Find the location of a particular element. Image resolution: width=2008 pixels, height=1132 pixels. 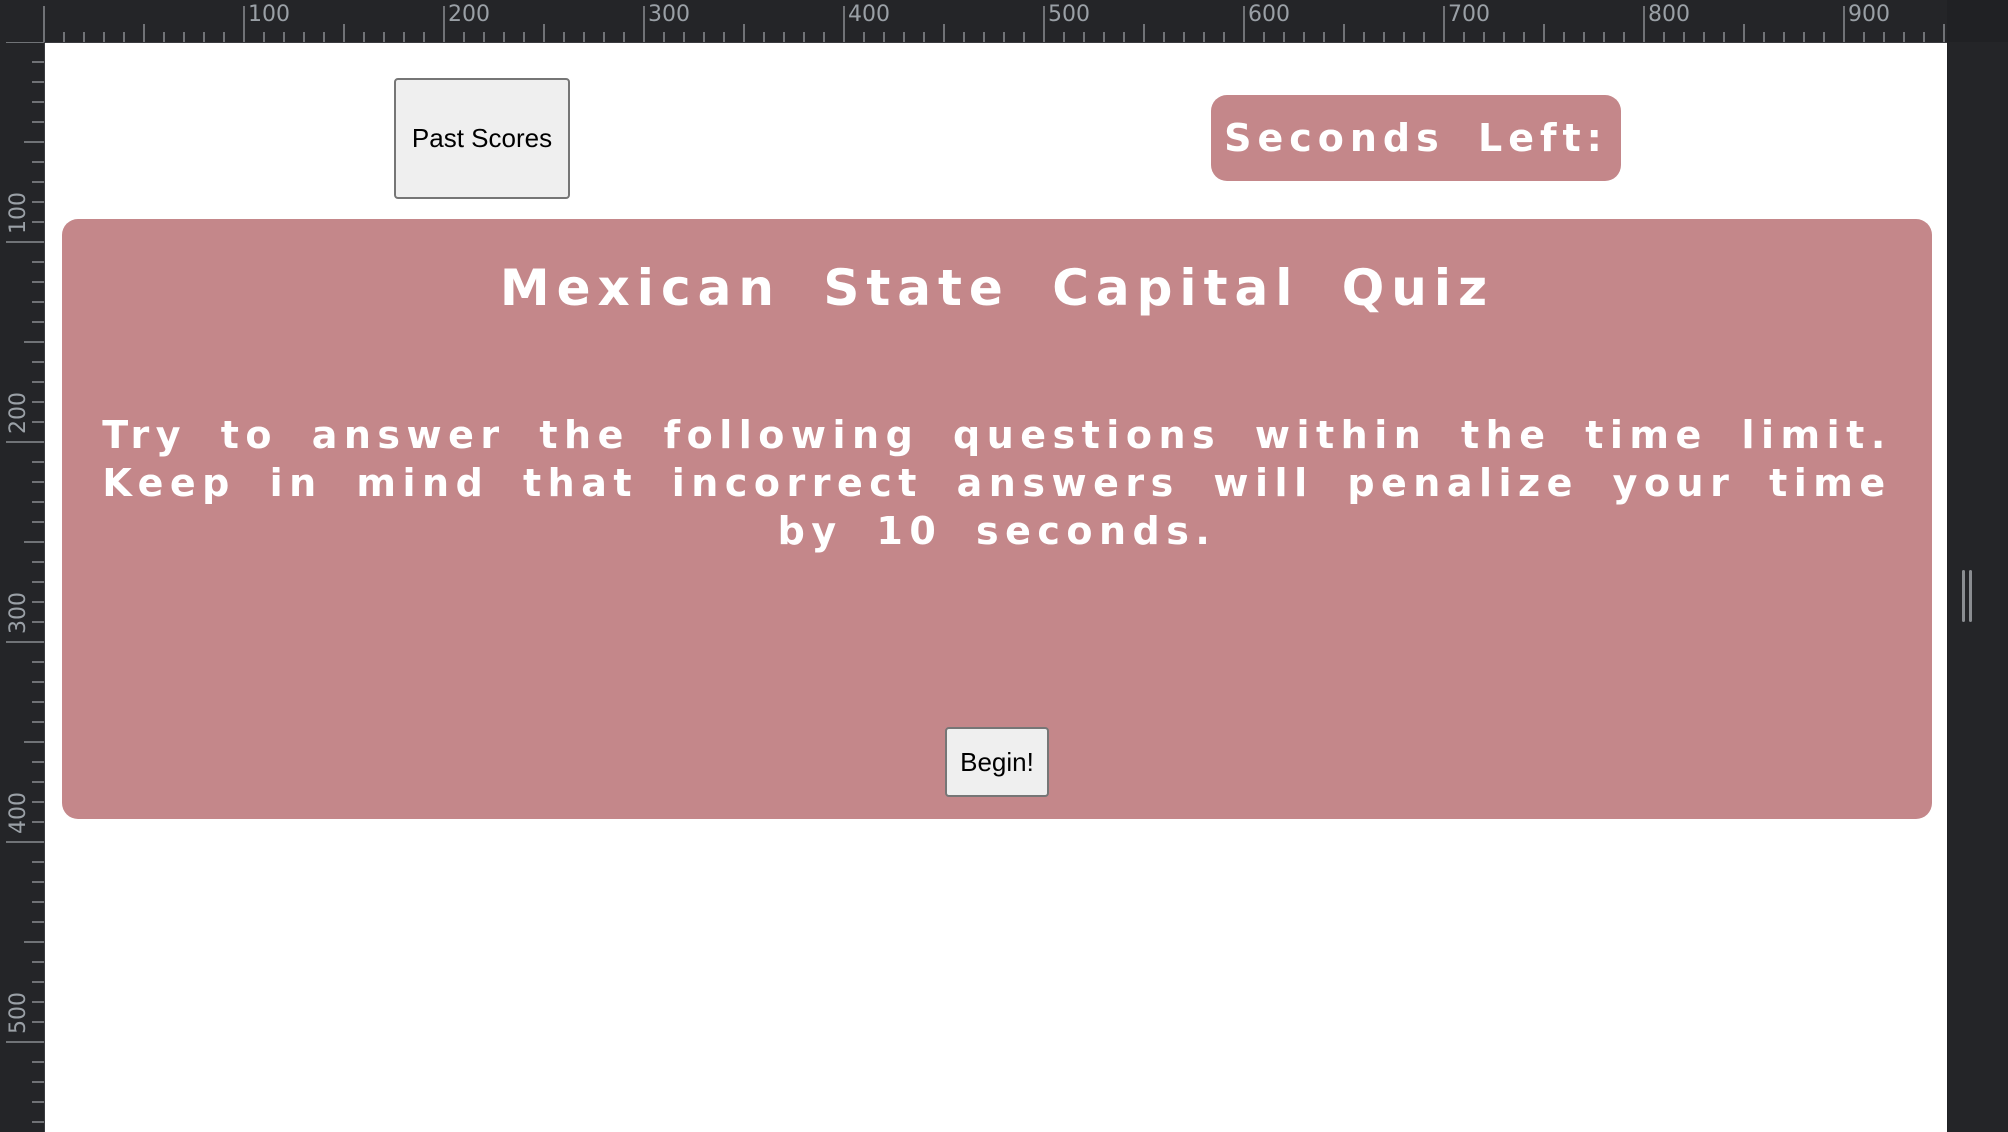

vertical-ruler: 100 200 300 400 500 is located at coordinates (22, 587).